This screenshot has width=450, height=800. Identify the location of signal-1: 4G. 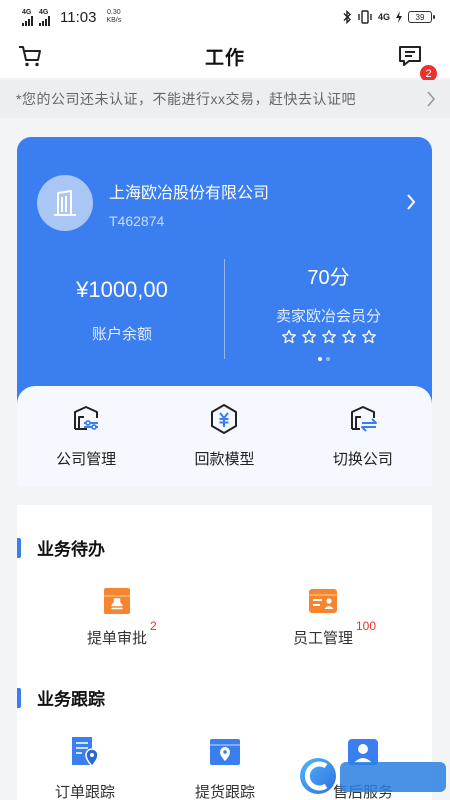
(27, 17).